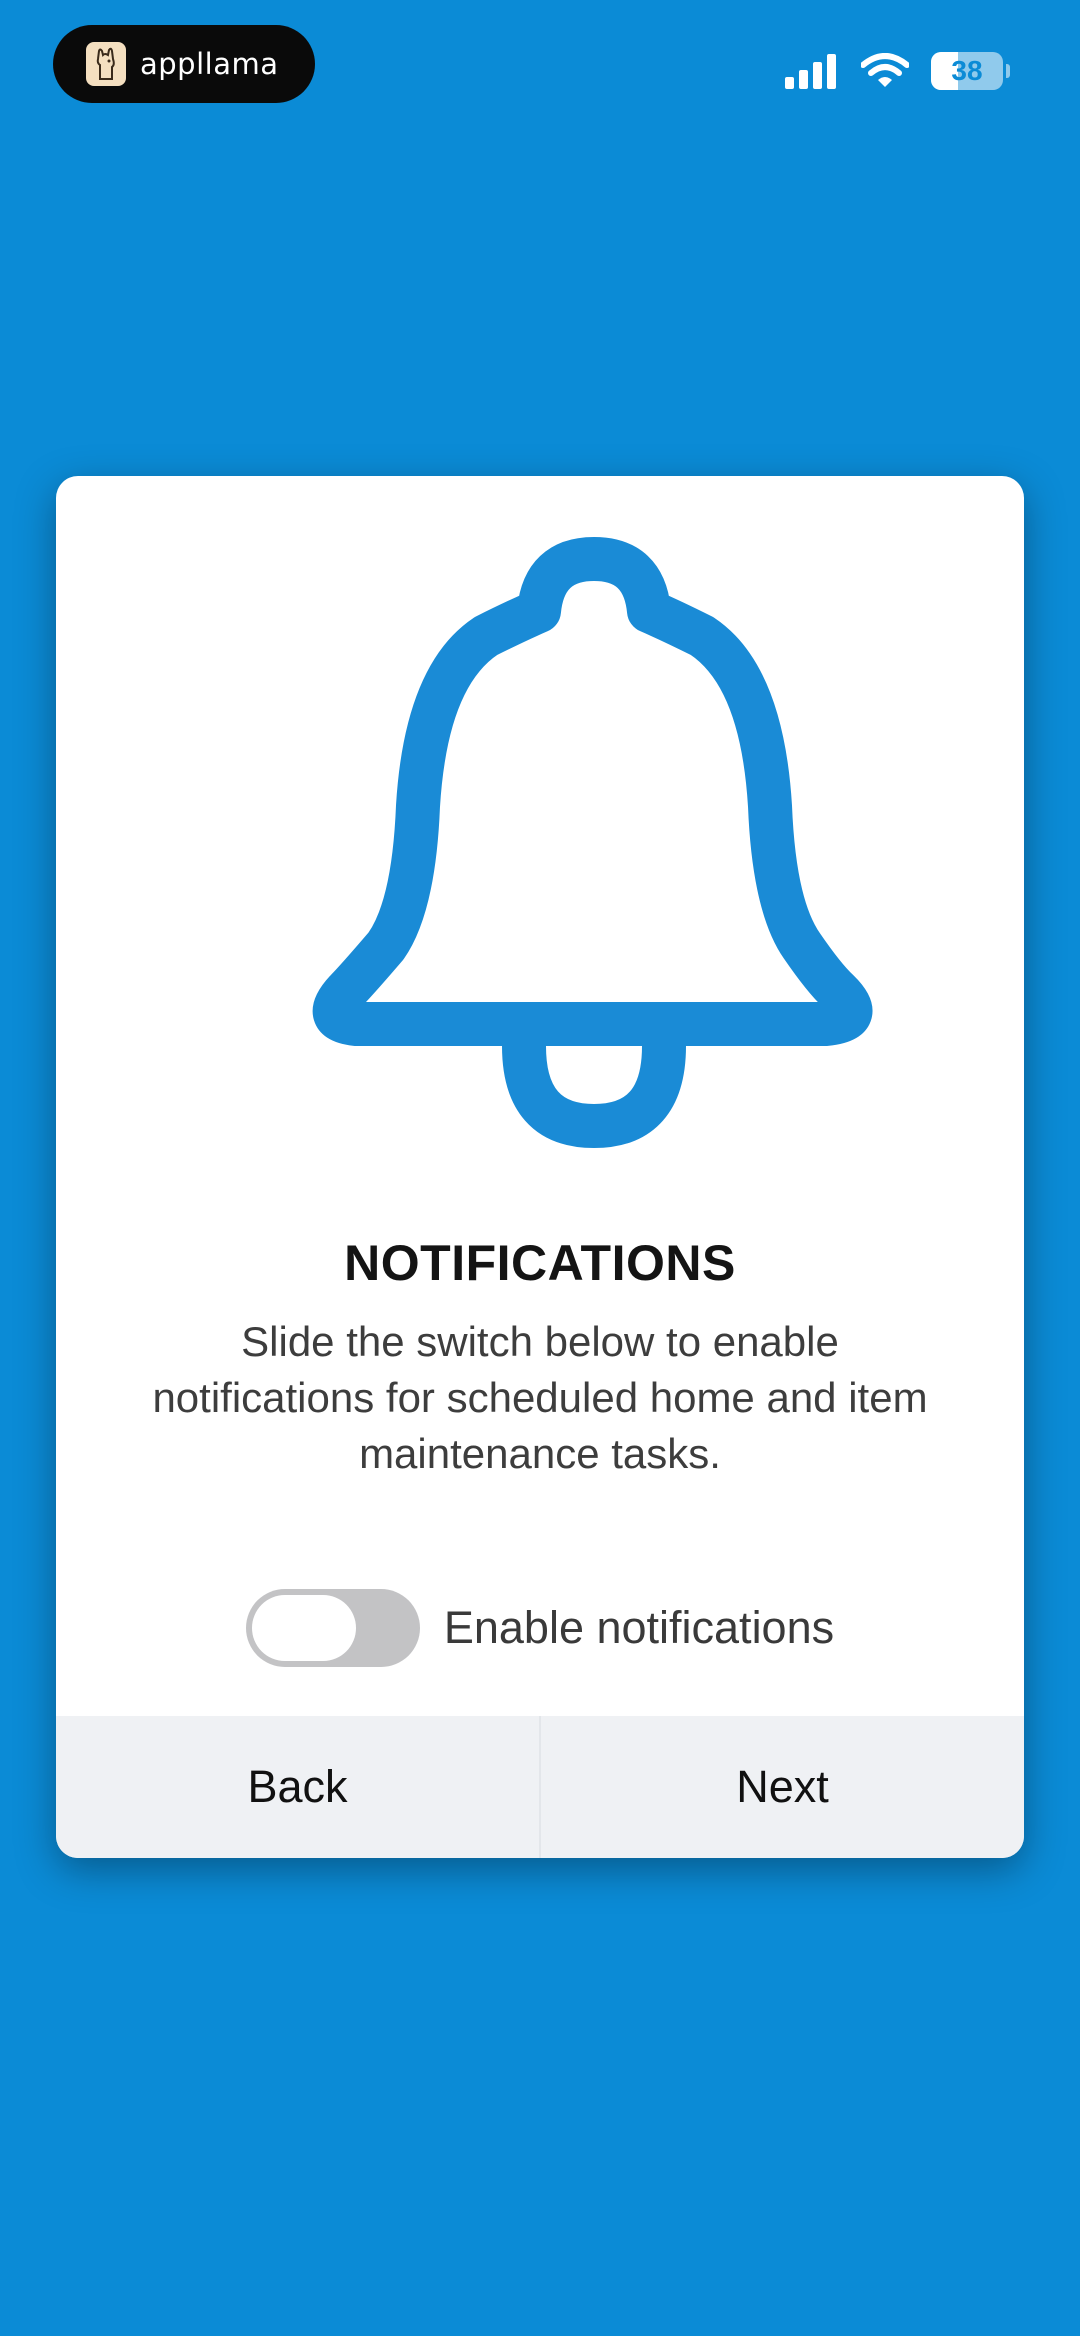 This screenshot has width=1080, height=2336. I want to click on battery-level: 38, so click(967, 70).